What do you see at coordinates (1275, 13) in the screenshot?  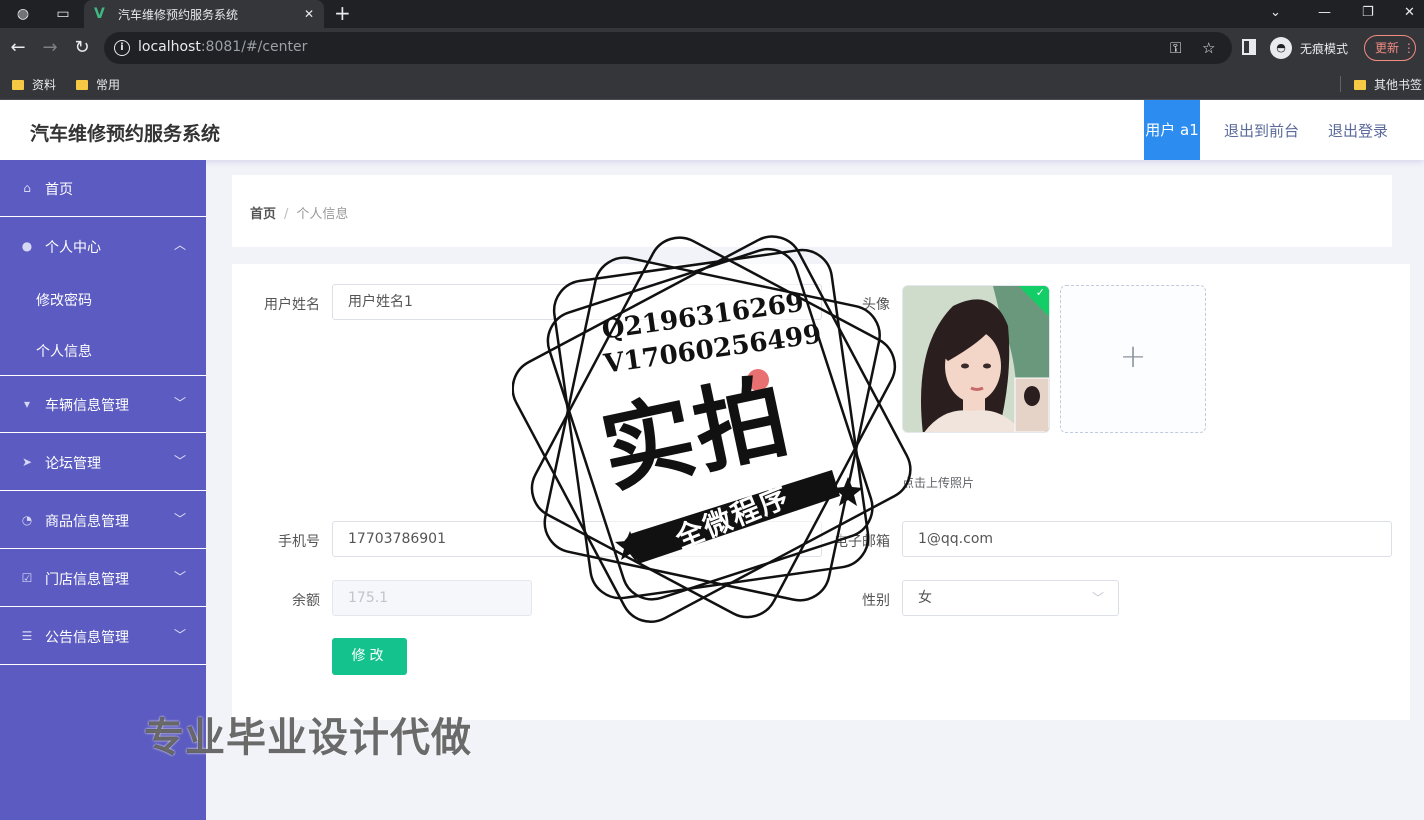 I see `chevron-down-icon: ⌄` at bounding box center [1275, 13].